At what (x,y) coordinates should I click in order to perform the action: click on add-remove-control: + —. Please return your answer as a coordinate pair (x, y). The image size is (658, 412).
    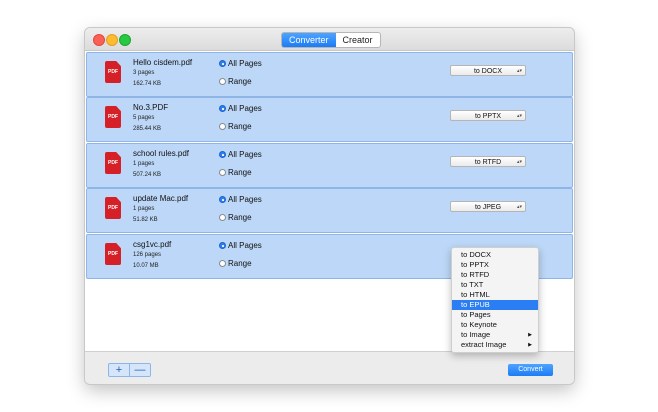
    Looking at the image, I should click on (129, 370).